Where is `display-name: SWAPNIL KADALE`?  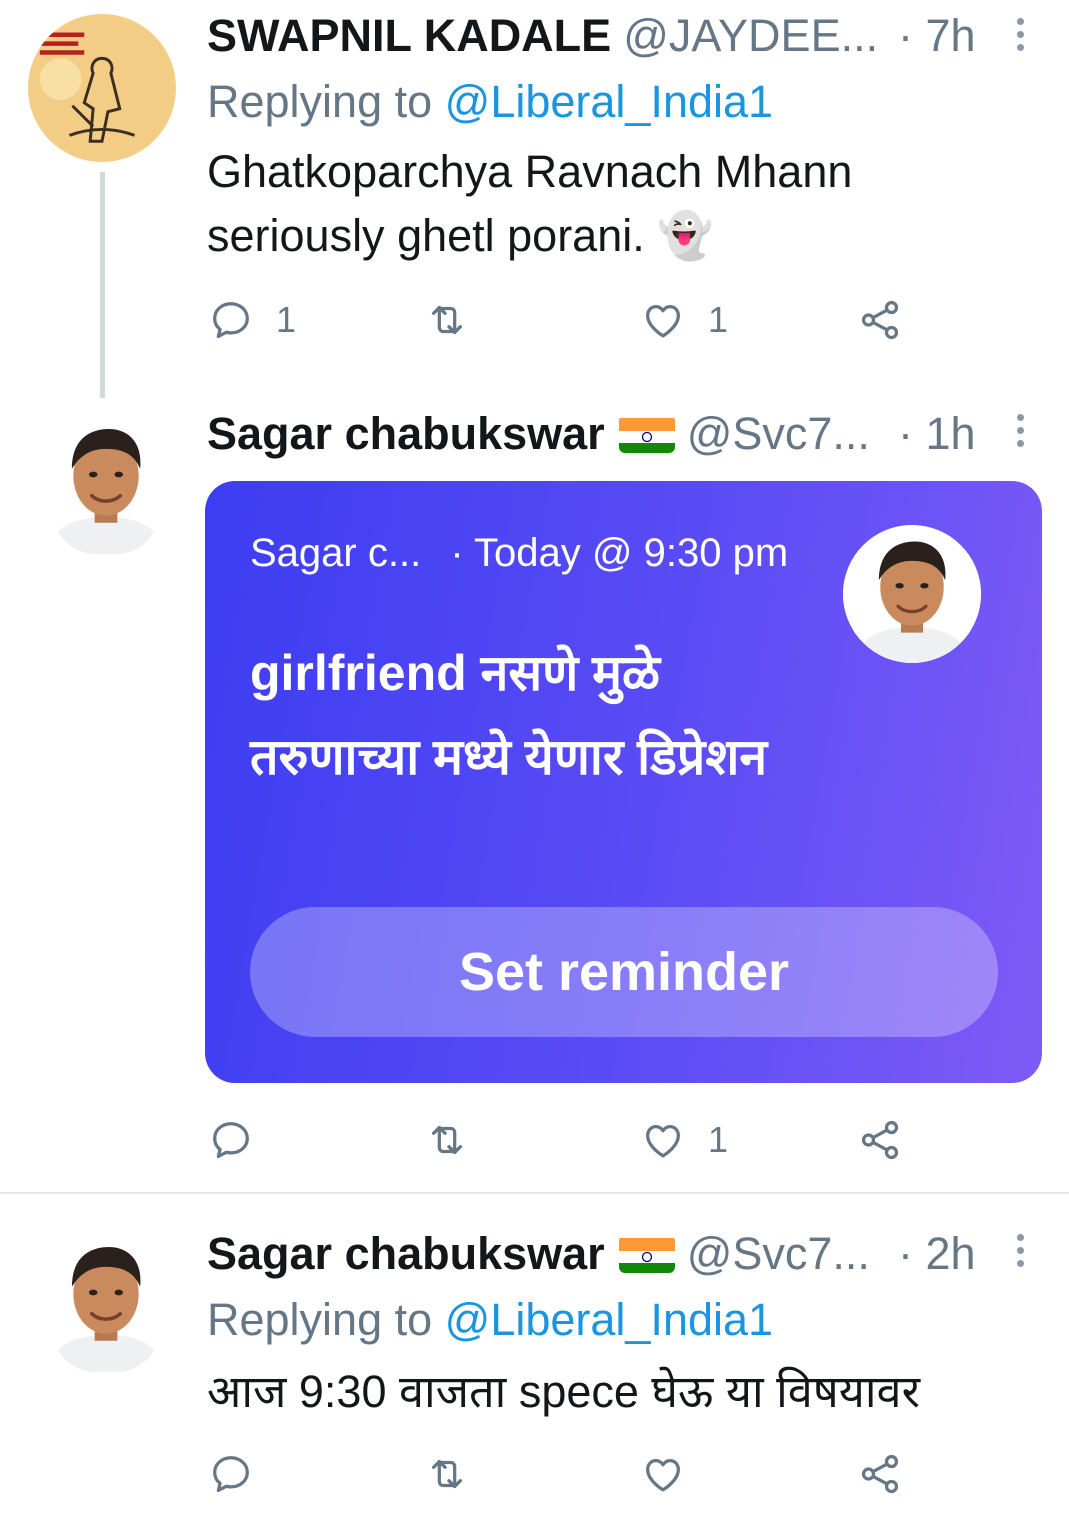
display-name: SWAPNIL KADALE is located at coordinates (409, 36).